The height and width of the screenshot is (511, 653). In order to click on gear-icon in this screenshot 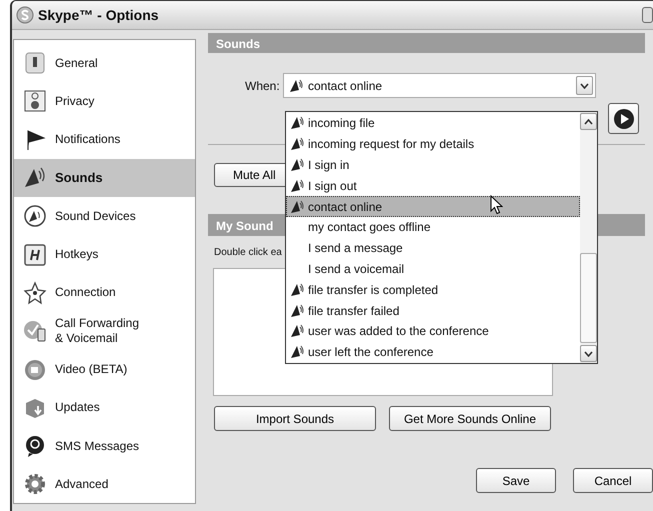, I will do `click(35, 484)`.